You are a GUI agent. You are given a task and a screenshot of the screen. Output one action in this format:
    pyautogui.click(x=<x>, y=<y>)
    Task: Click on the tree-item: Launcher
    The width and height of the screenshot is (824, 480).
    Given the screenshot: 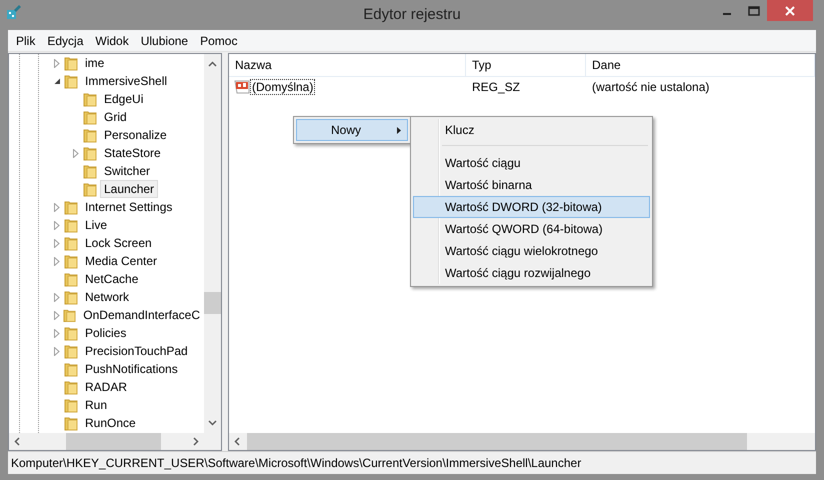 What is the action you would take?
    pyautogui.click(x=129, y=189)
    